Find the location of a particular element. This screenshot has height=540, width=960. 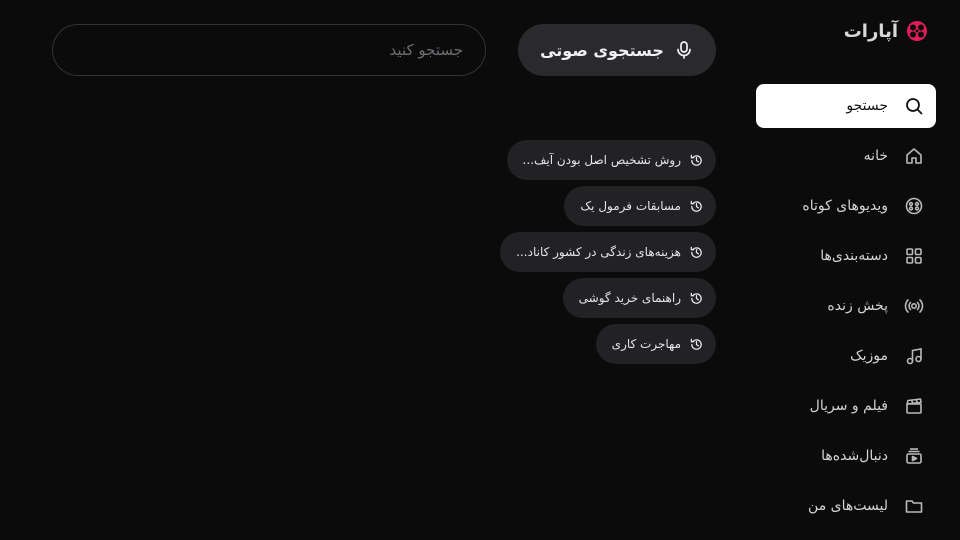

clapper-icon is located at coordinates (914, 406).